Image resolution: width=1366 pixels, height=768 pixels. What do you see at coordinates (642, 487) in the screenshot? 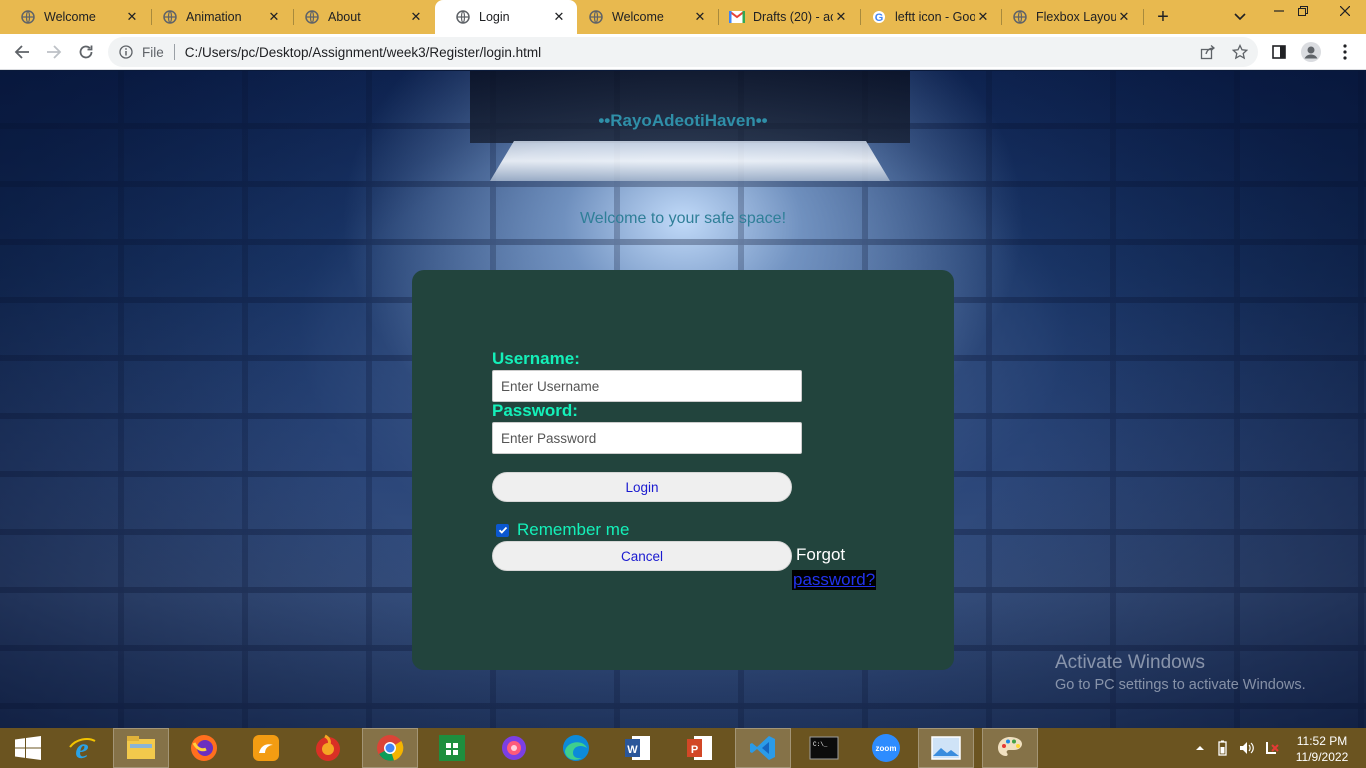
I see `login-button: Login` at bounding box center [642, 487].